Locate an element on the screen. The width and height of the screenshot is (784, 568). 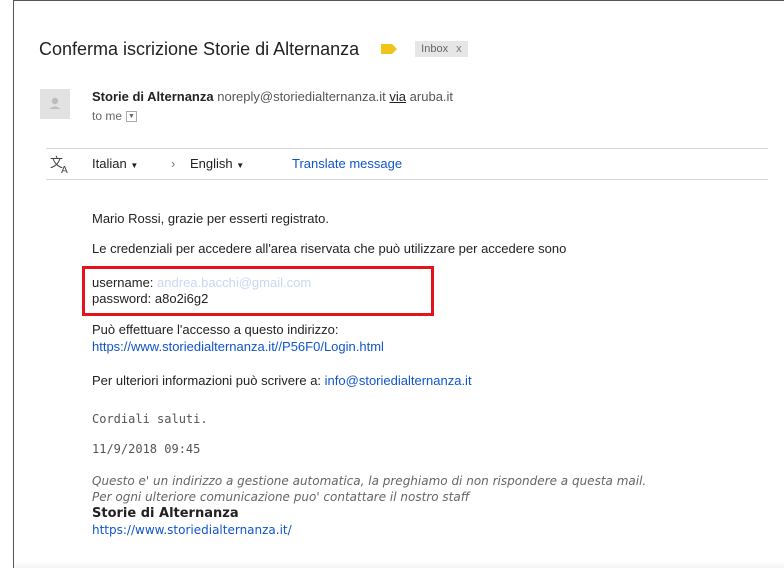
remove-label-icon: x is located at coordinates (459, 49).